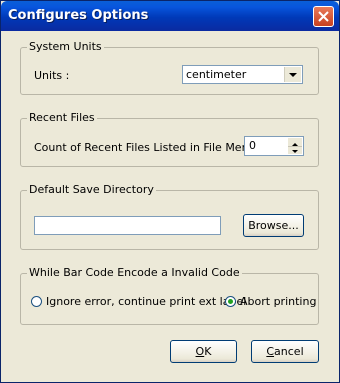 Image resolution: width=340 pixels, height=383 pixels. Describe the element at coordinates (91, 189) in the screenshot. I see `save-directory-legend: Default Save Directory` at that location.